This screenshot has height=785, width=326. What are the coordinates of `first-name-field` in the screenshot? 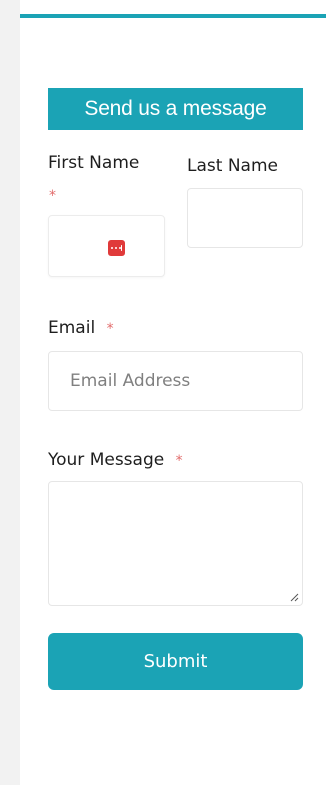 It's located at (106, 246).